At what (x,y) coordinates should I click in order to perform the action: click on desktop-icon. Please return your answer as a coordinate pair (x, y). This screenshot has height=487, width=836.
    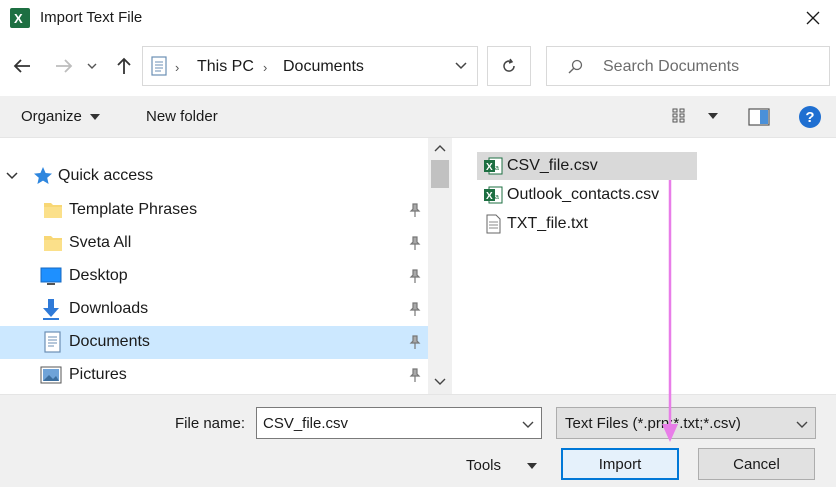
    Looking at the image, I should click on (51, 276).